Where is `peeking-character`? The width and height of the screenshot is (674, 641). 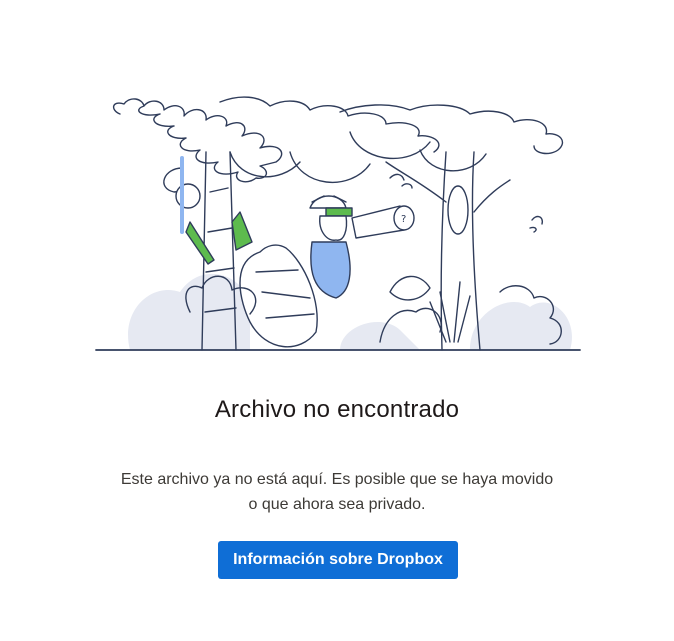
peeking-character is located at coordinates (208, 210).